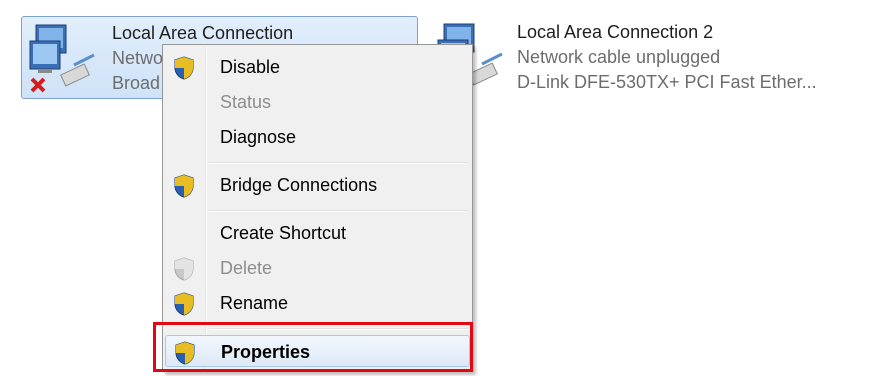 This screenshot has height=376, width=893. I want to click on menu-item-delete: Delete, so click(317, 268).